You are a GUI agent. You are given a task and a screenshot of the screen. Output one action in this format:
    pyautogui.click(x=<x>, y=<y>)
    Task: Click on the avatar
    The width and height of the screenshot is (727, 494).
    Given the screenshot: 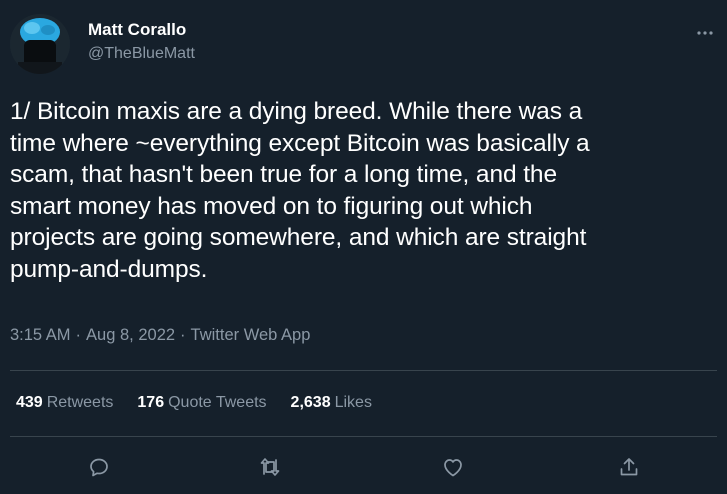 What is the action you would take?
    pyautogui.click(x=40, y=44)
    